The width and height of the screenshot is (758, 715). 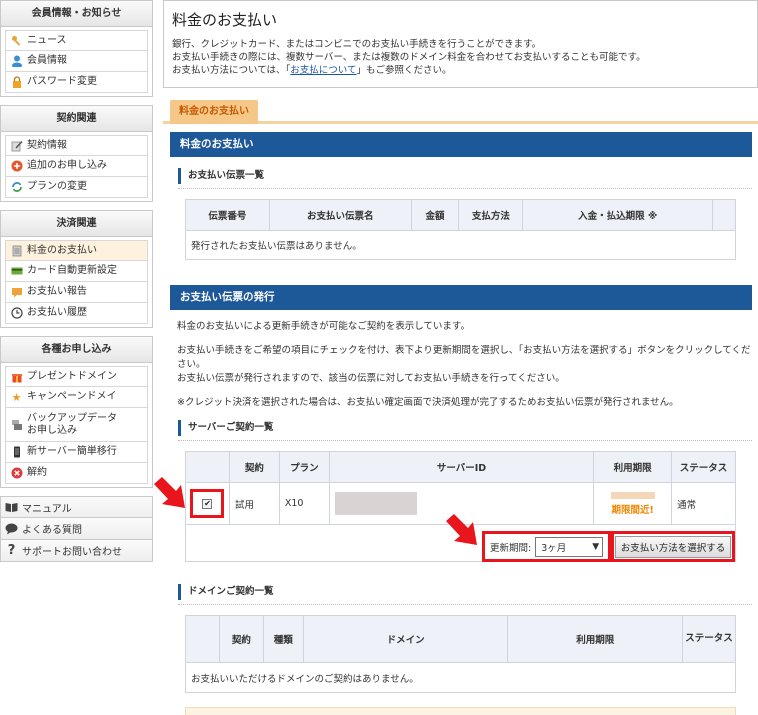 I want to click on sidebar-section-title: 会員情報・お知らせ, so click(x=76, y=14).